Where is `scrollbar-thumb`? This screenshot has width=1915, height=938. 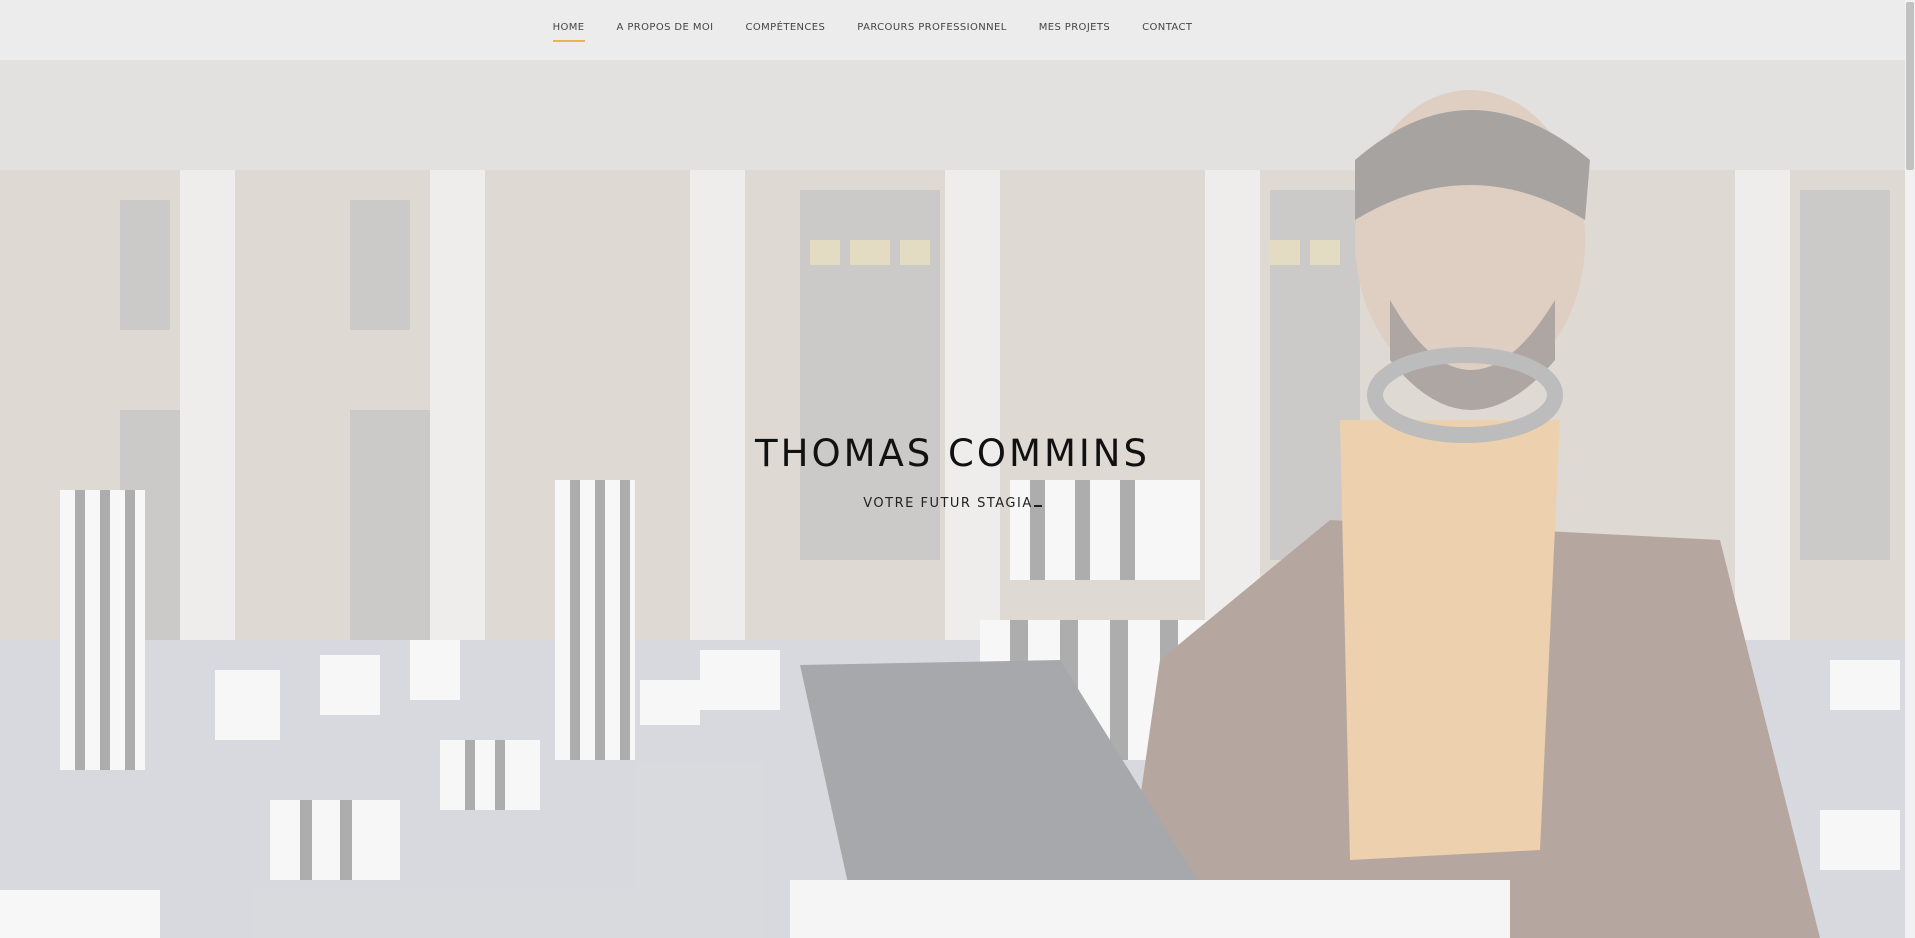
scrollbar-thumb is located at coordinates (1910, 86).